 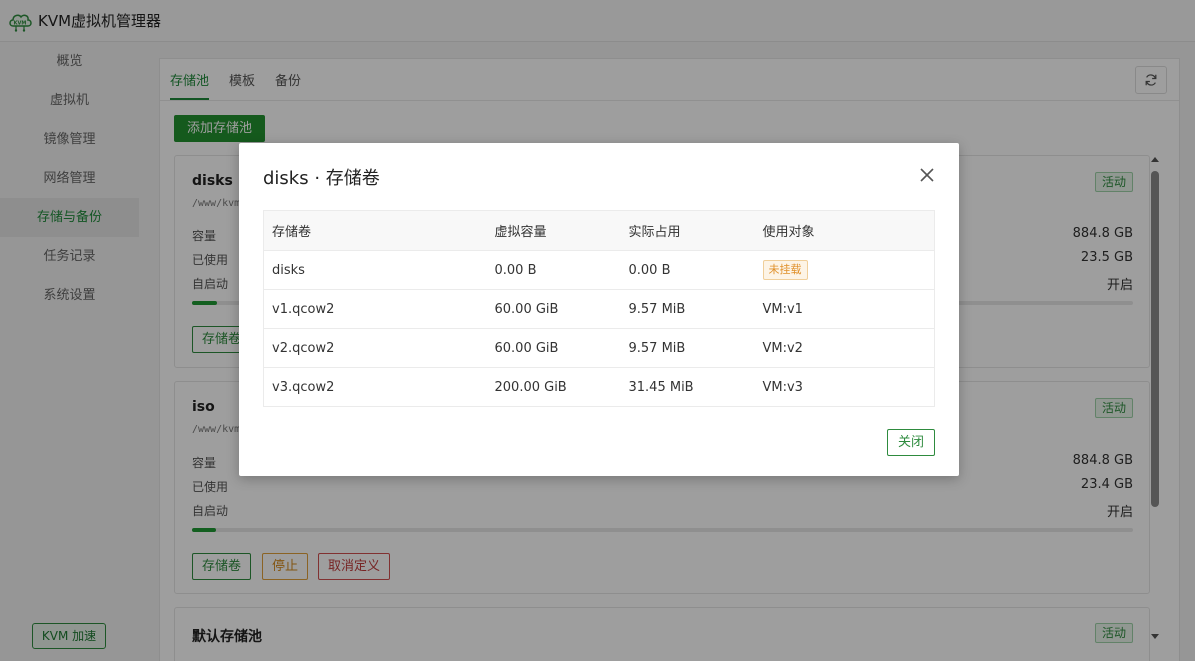 I want to click on used-by: VM:v3, so click(x=782, y=387).